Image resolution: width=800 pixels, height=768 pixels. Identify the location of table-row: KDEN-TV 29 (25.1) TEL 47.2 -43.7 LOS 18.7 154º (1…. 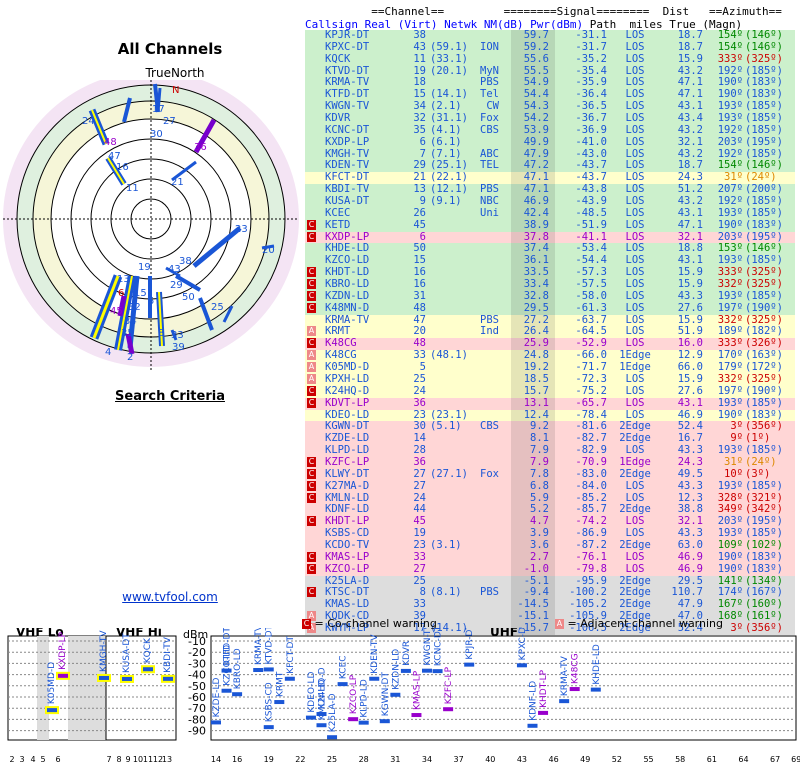
(550, 166).